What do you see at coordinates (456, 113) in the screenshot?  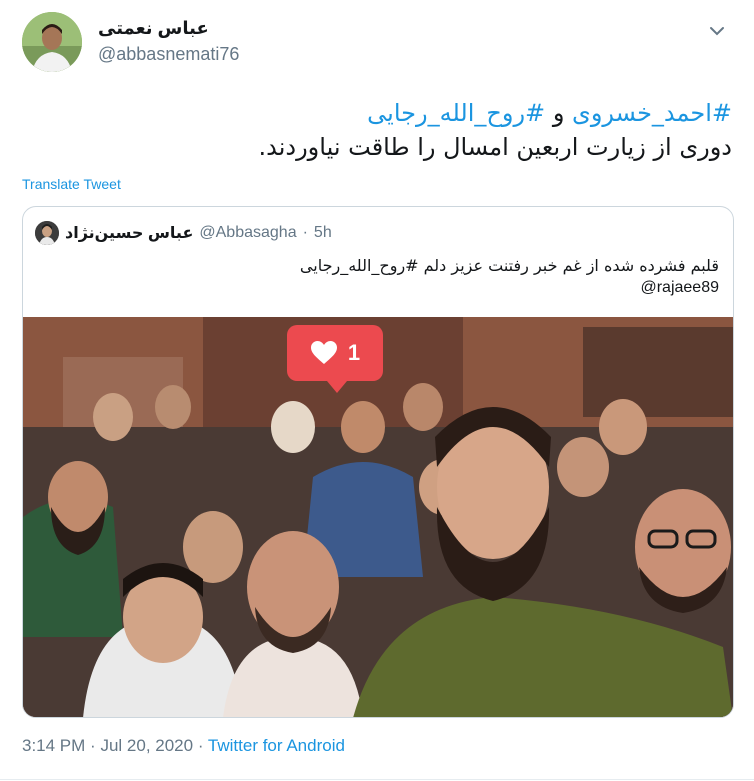 I see `hashtag-link: #روح_الله_رجایی` at bounding box center [456, 113].